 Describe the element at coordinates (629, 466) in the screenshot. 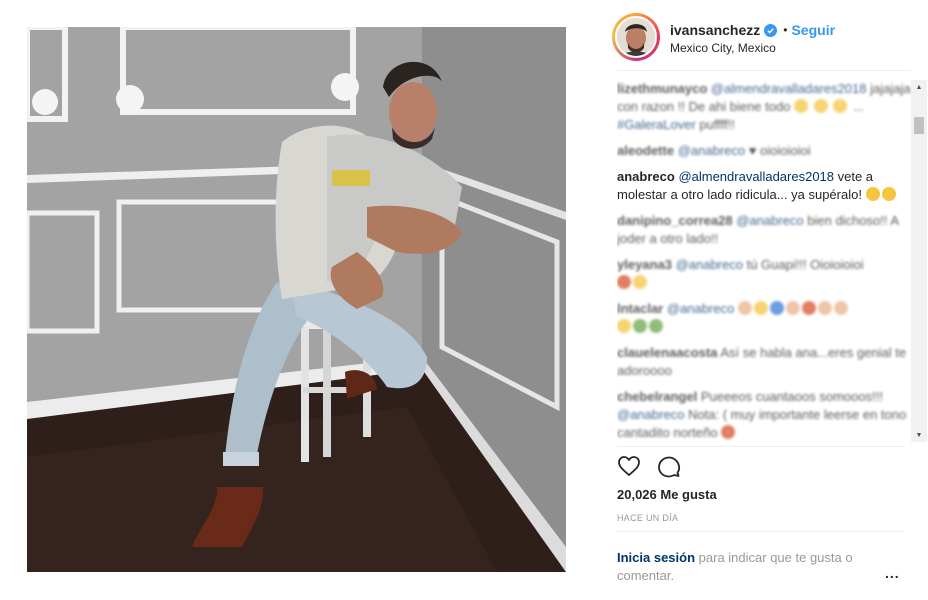

I see `heart-icon` at that location.